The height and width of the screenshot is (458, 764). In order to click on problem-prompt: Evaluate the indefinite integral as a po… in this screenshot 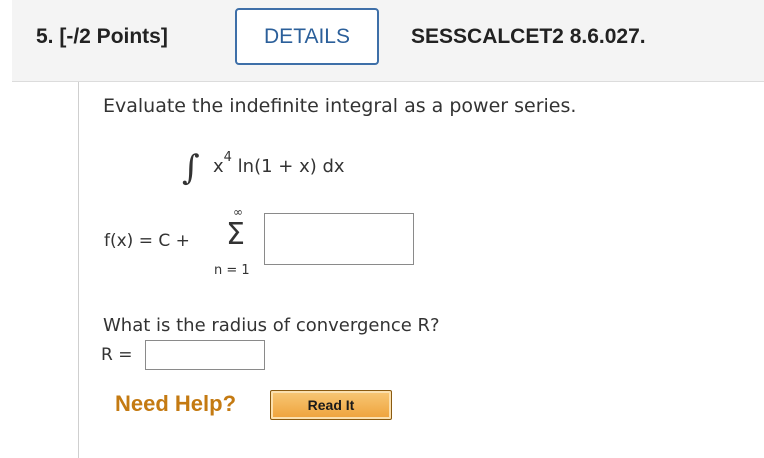, I will do `click(340, 106)`.